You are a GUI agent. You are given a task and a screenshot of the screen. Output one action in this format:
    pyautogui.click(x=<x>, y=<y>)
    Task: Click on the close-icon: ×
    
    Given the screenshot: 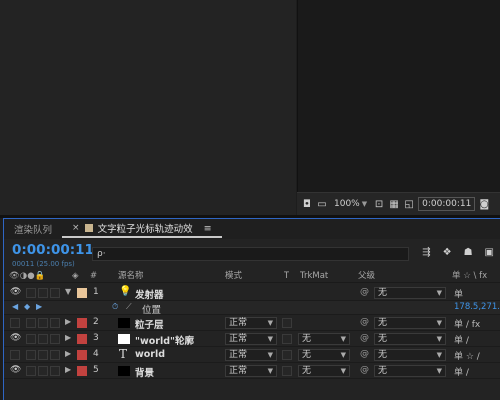 What is the action you would take?
    pyautogui.click(x=76, y=228)
    